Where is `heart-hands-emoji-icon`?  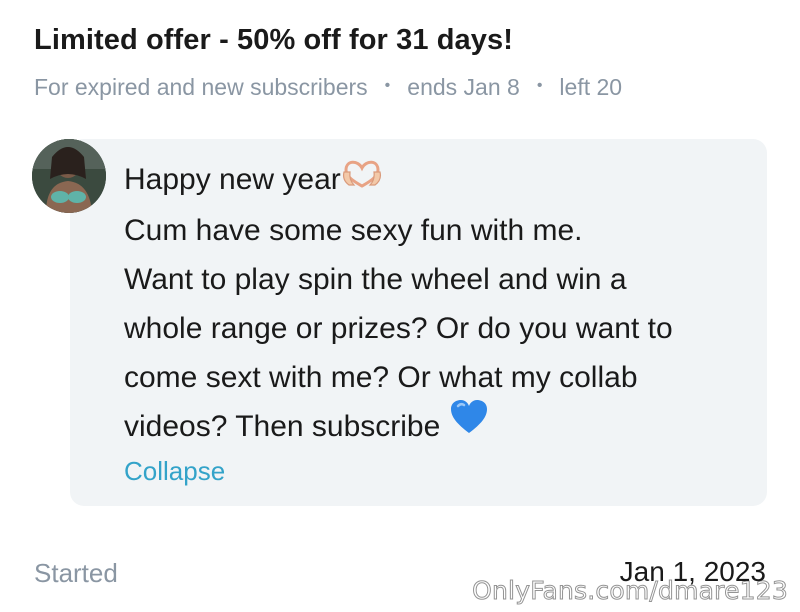 heart-hands-emoji-icon is located at coordinates (362, 178).